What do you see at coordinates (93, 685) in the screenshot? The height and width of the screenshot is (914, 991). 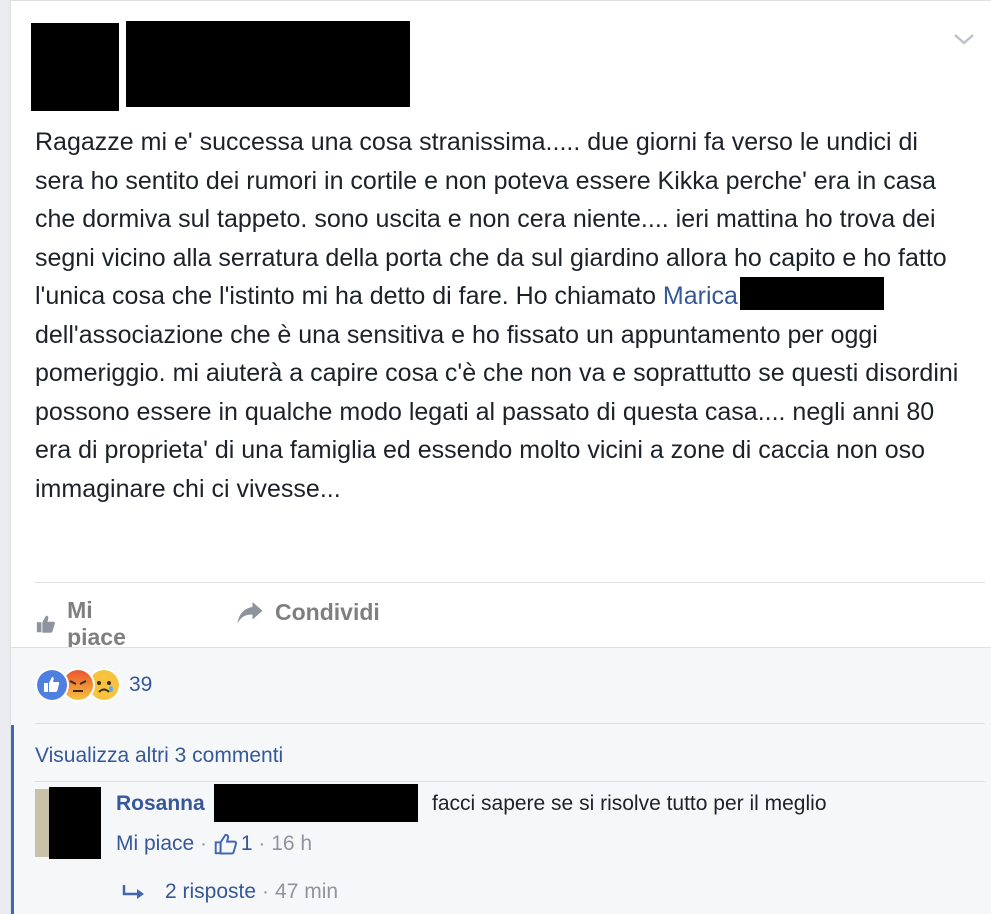 I see `reactions-summary: 39` at bounding box center [93, 685].